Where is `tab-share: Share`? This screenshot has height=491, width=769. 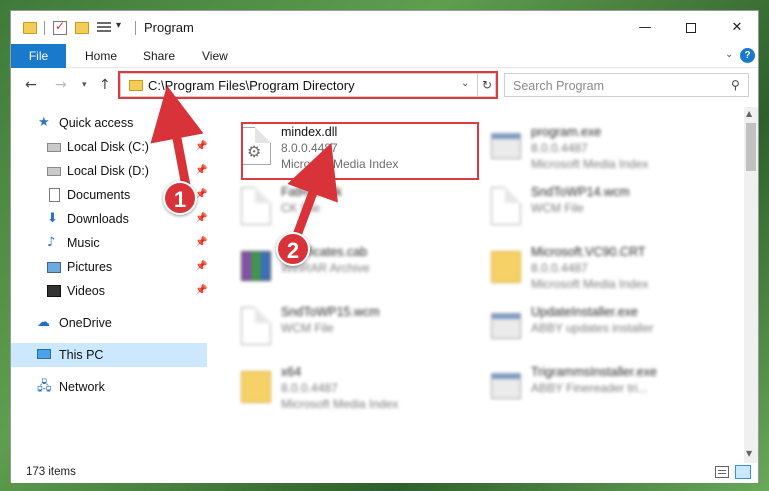 tab-share: Share is located at coordinates (159, 56).